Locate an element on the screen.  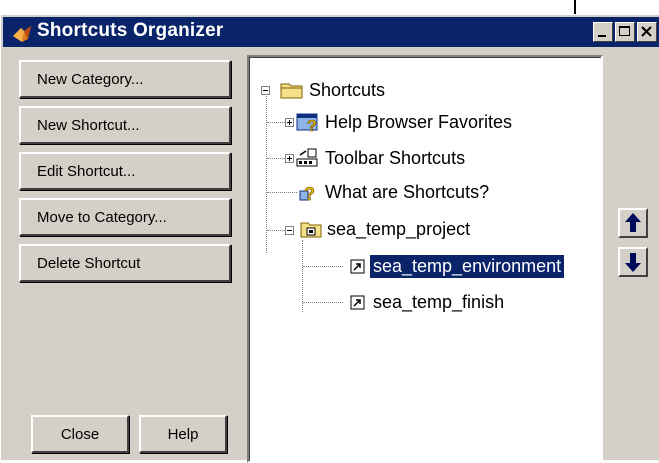
move-up-button is located at coordinates (633, 223).